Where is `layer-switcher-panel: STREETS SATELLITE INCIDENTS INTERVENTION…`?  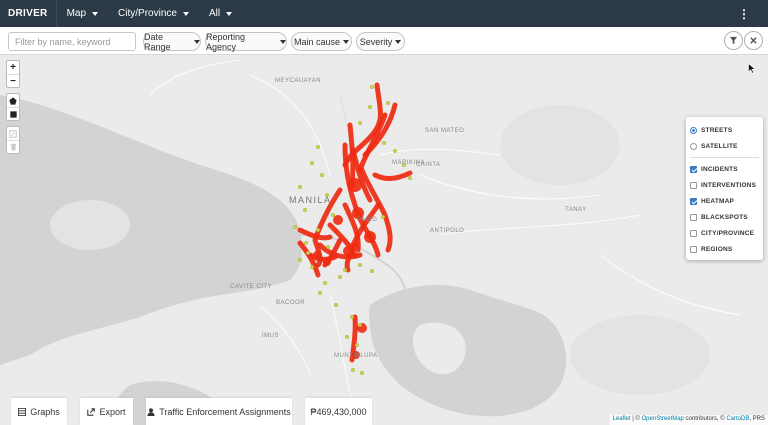
layer-switcher-panel: STREETS SATELLITE INCIDENTS INTERVENTION… is located at coordinates (724, 188).